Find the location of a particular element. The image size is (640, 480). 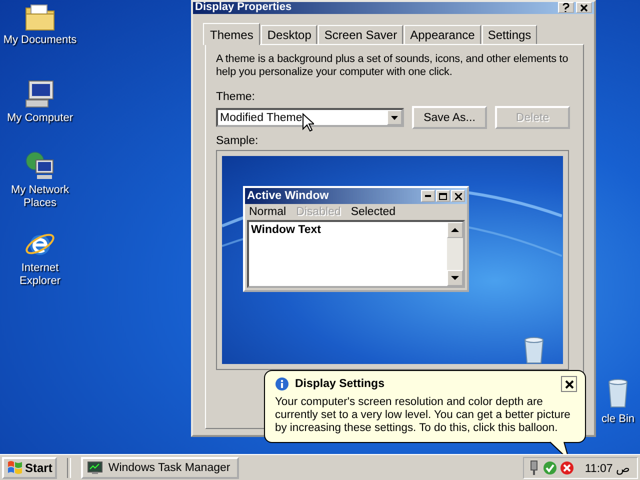

theme-dropdown: Modified Theme is located at coordinates (310, 117).